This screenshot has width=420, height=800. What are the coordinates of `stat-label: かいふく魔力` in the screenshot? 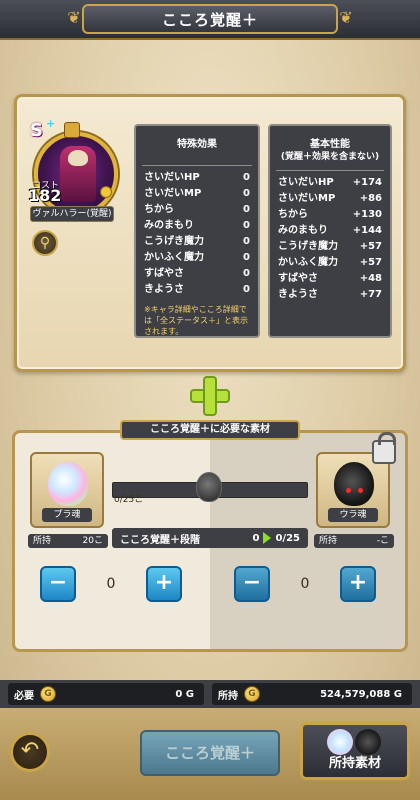 It's located at (174, 257).